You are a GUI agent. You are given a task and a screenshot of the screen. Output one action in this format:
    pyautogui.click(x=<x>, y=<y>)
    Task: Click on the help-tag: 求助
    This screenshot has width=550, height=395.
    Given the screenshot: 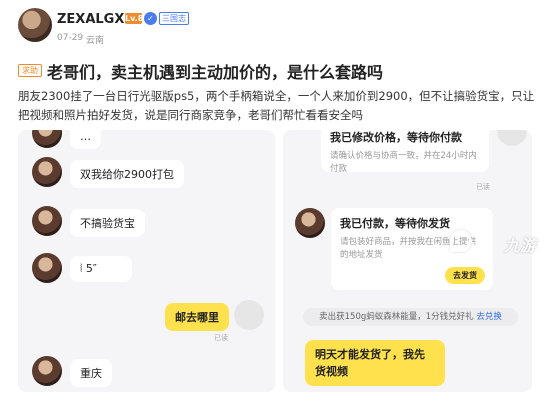 What is the action you would take?
    pyautogui.click(x=30, y=70)
    